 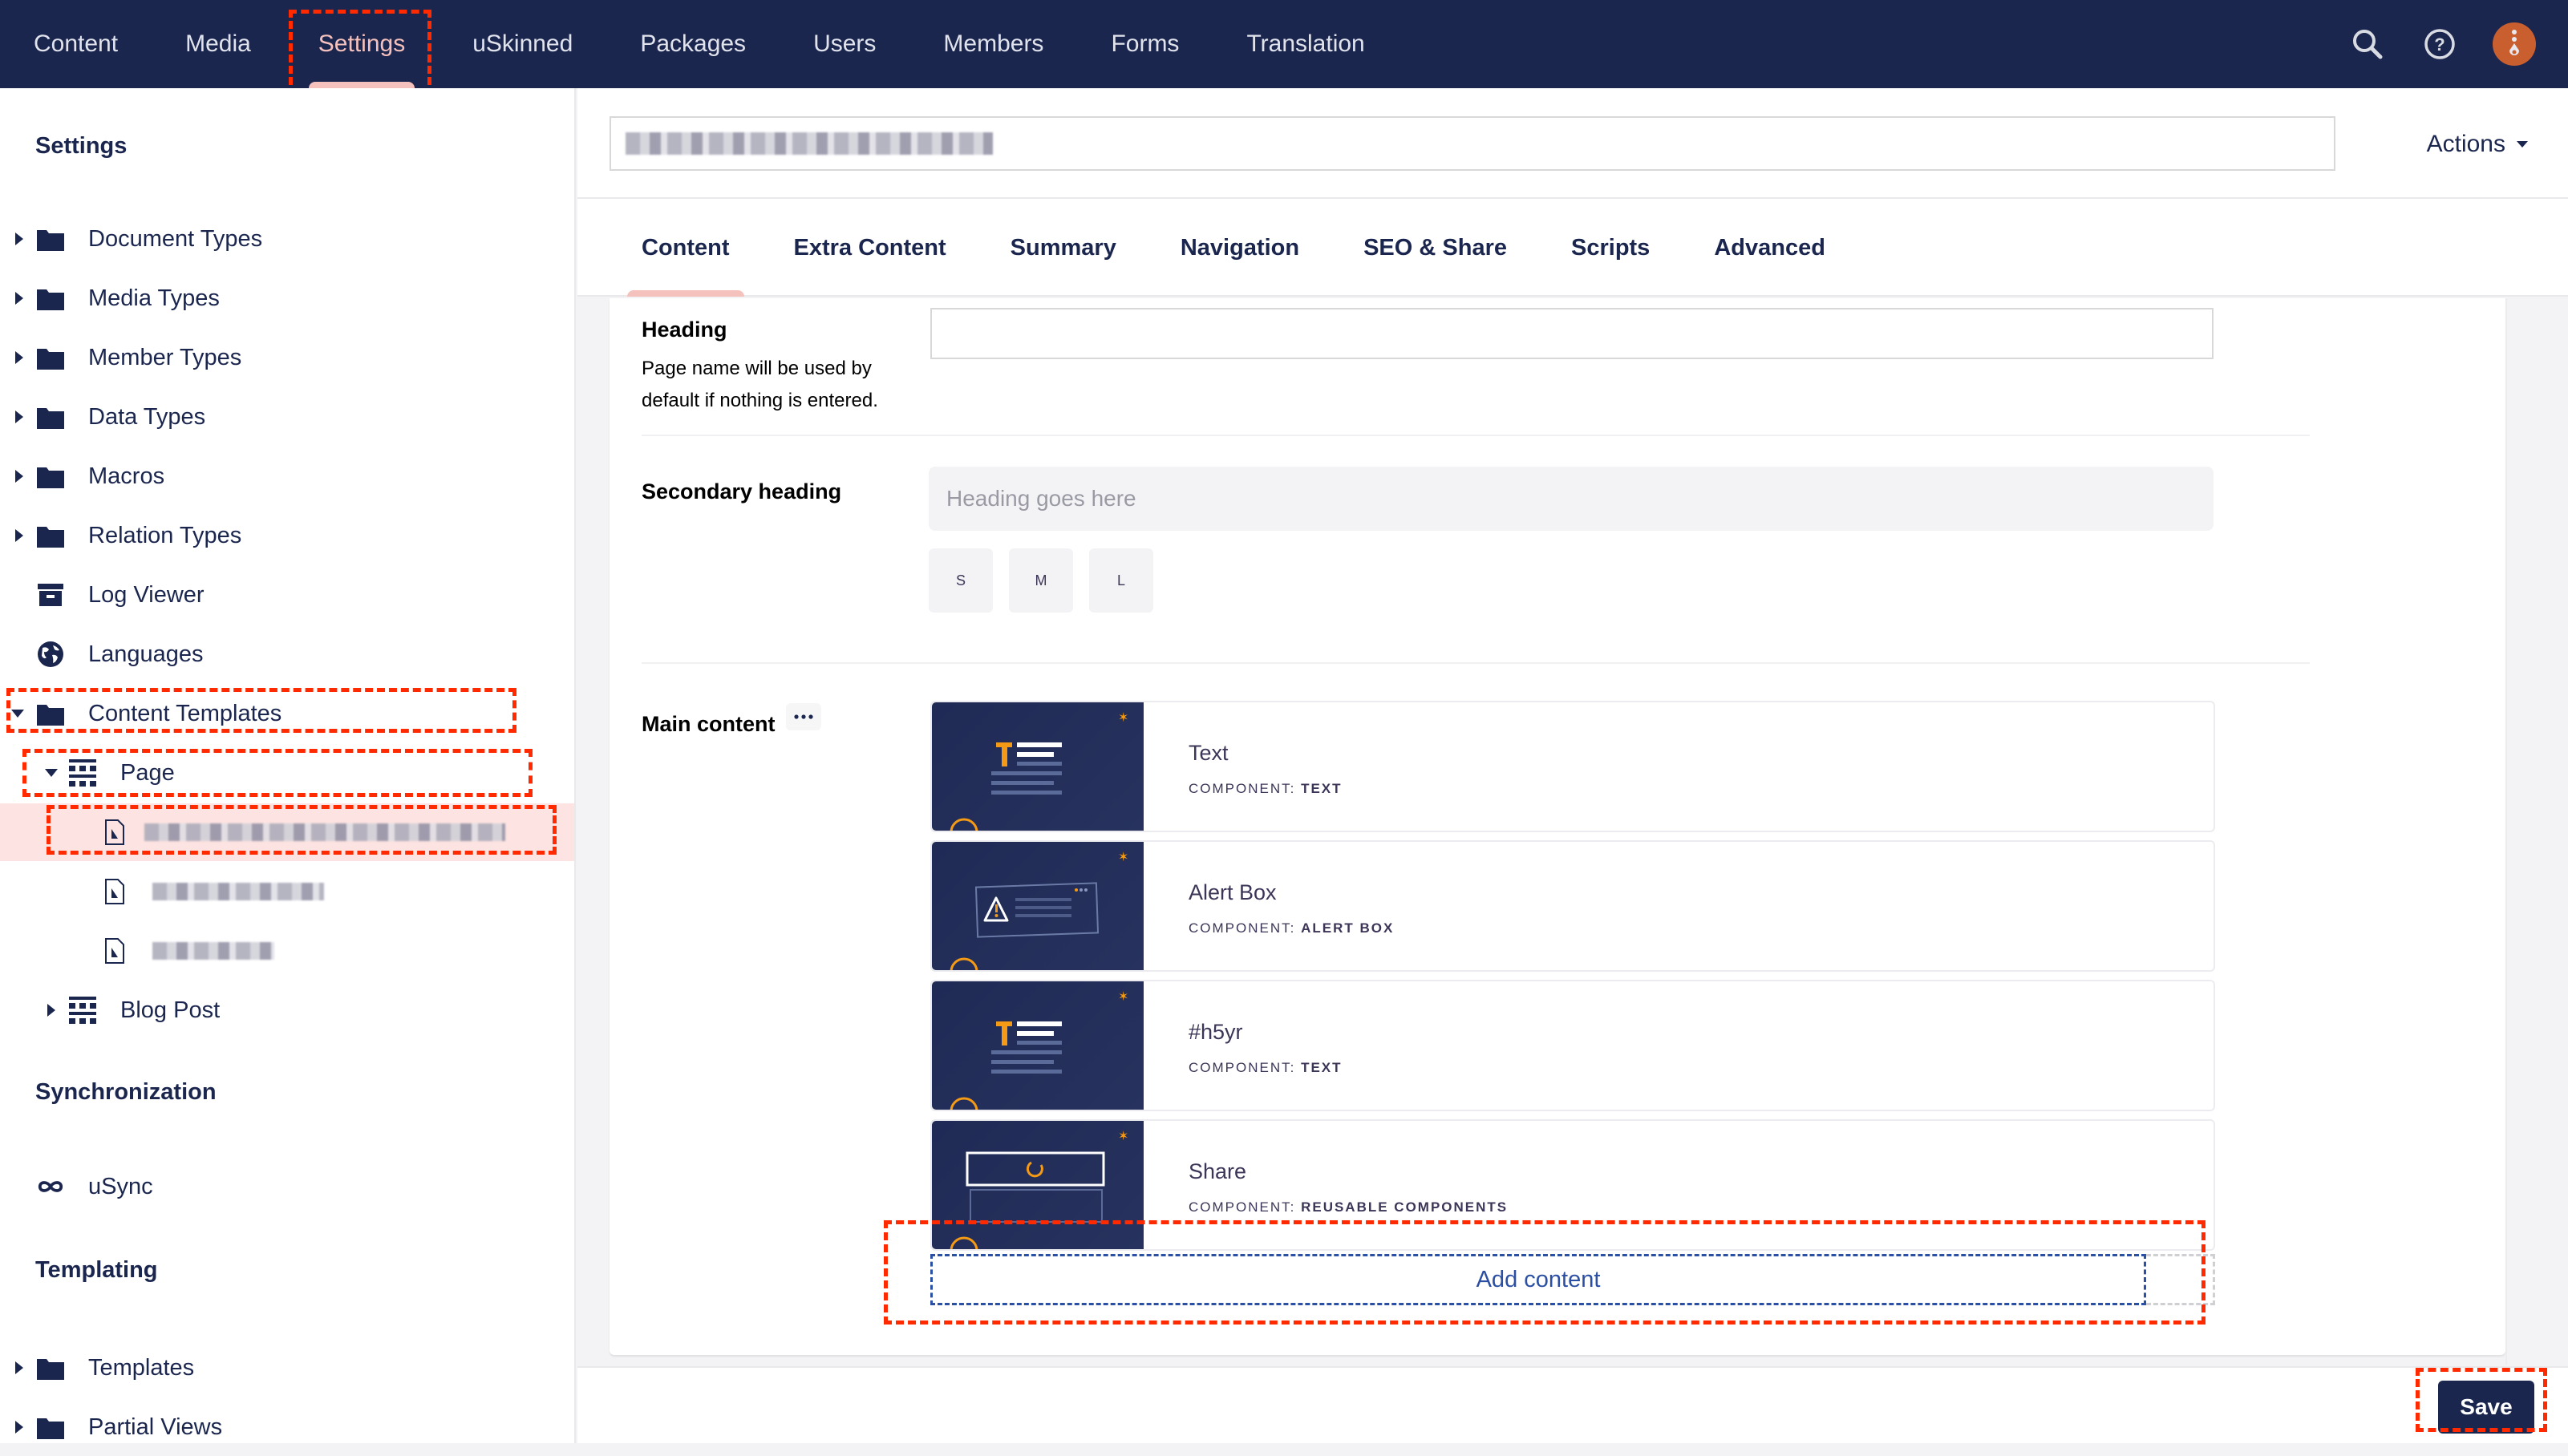 What do you see at coordinates (287, 1010) in the screenshot?
I see `tree-item-blog-post: Blog Post` at bounding box center [287, 1010].